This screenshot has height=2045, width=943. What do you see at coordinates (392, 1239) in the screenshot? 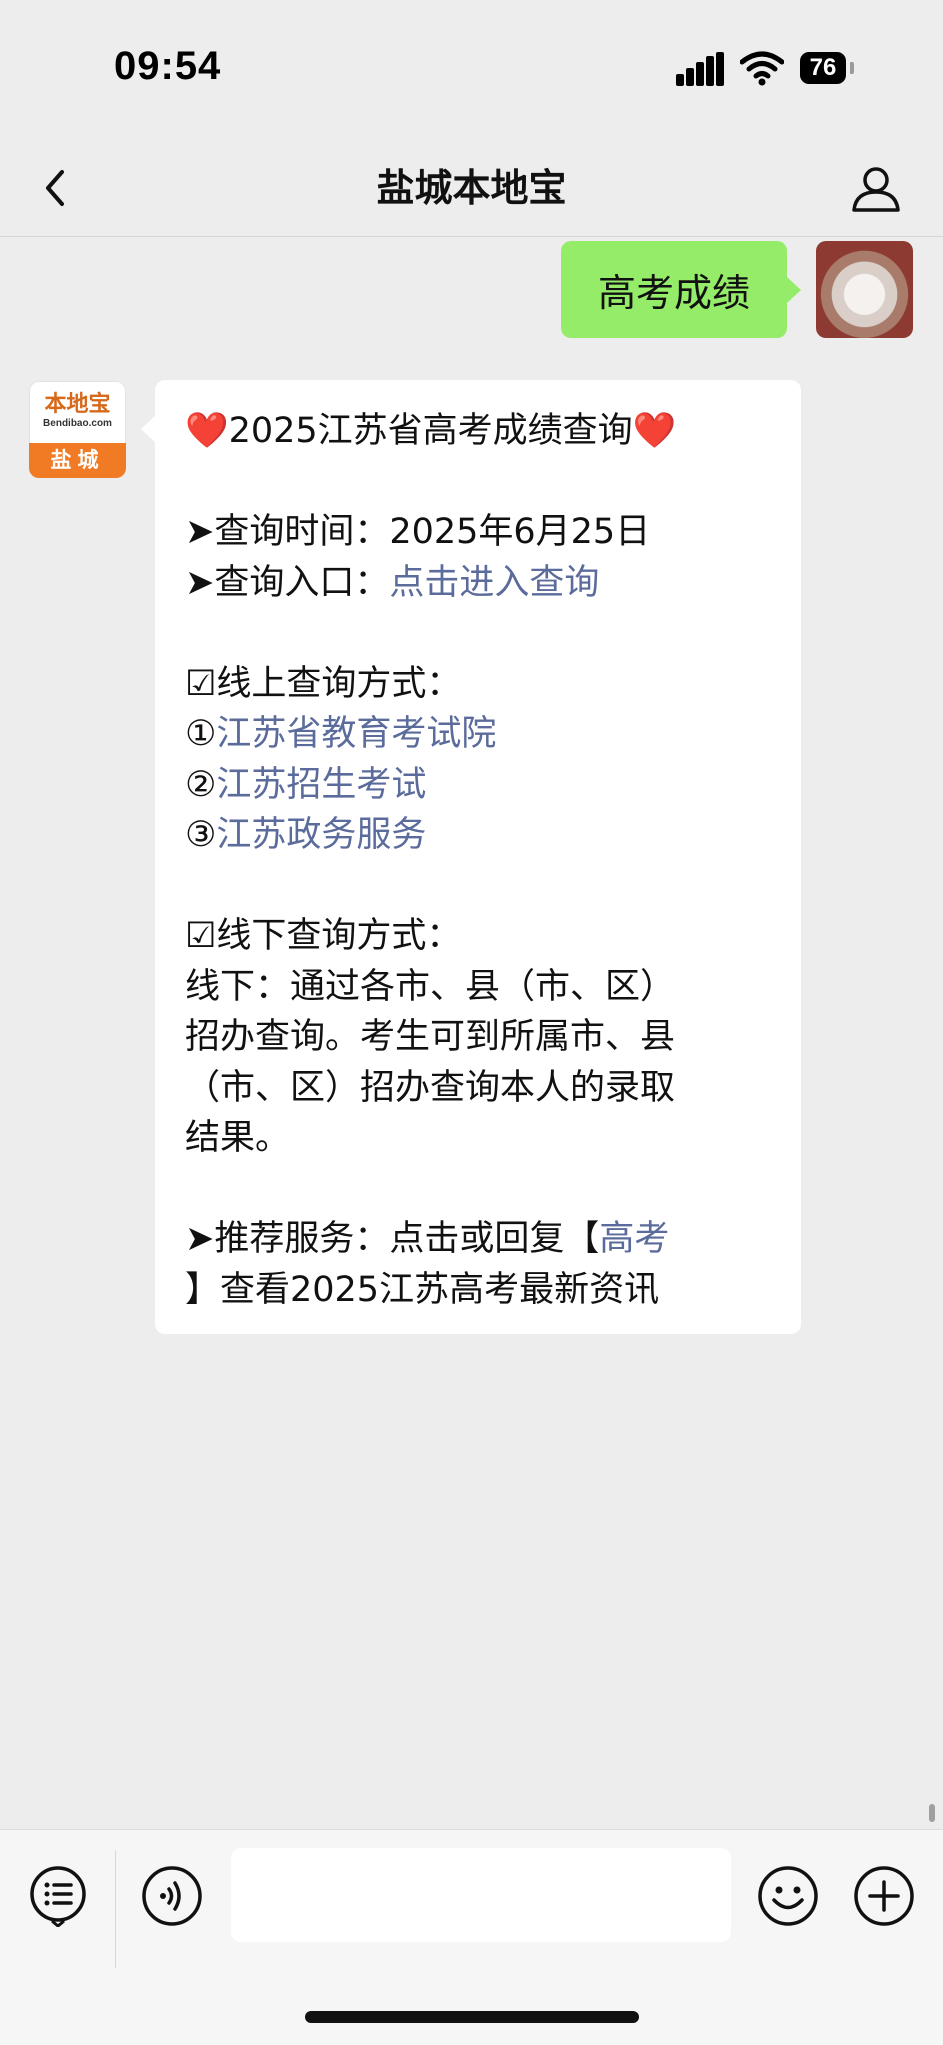
I see `recommend-prefix: ➤推荐服务：点击或回复【` at bounding box center [392, 1239].